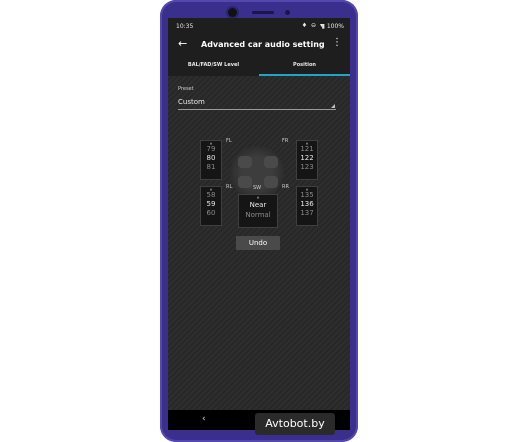 The height and width of the screenshot is (442, 516). What do you see at coordinates (191, 102) in the screenshot?
I see `preset-value: Custom` at bounding box center [191, 102].